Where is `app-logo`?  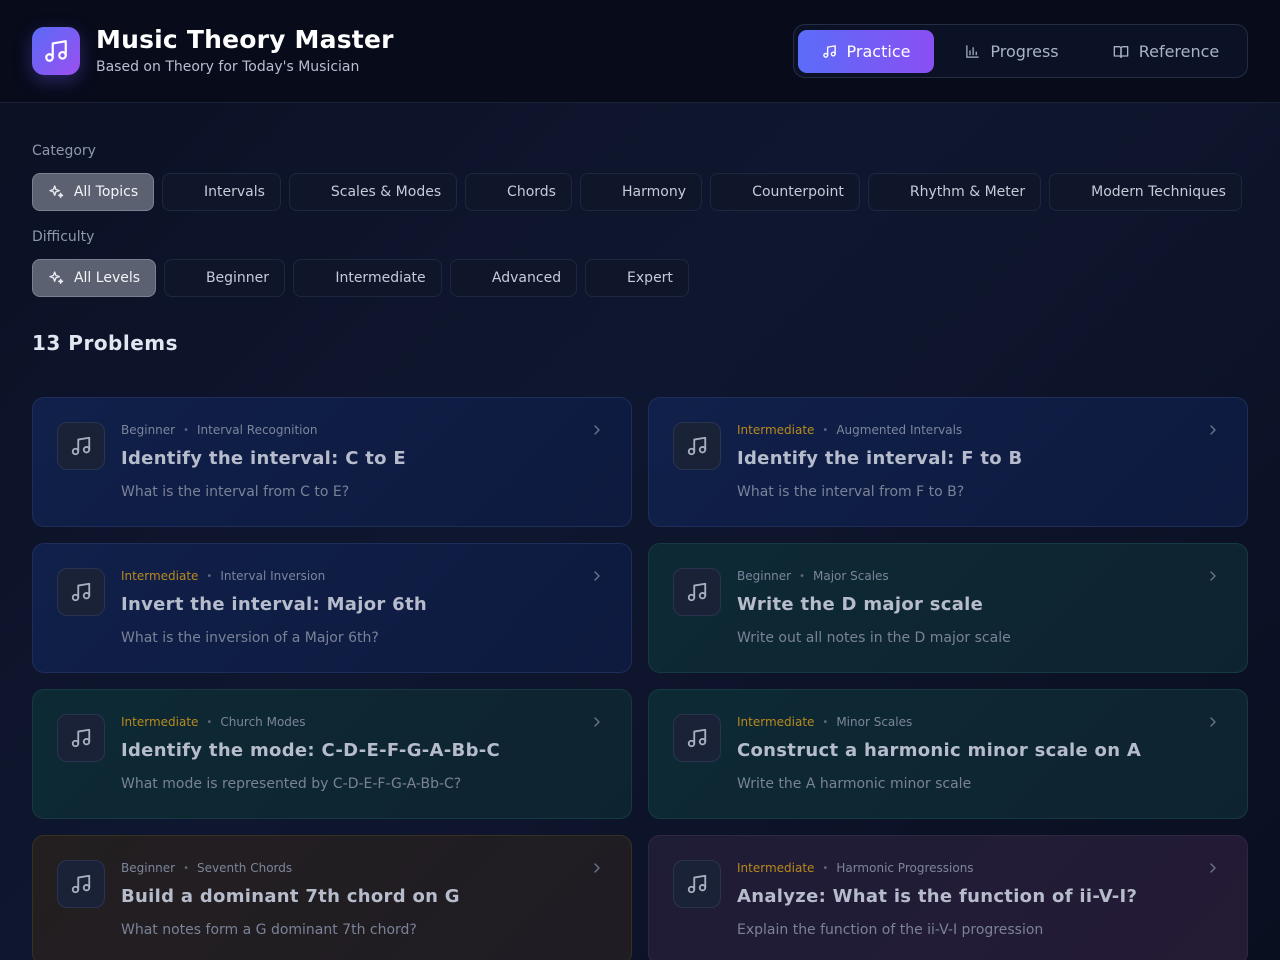 app-logo is located at coordinates (56, 51).